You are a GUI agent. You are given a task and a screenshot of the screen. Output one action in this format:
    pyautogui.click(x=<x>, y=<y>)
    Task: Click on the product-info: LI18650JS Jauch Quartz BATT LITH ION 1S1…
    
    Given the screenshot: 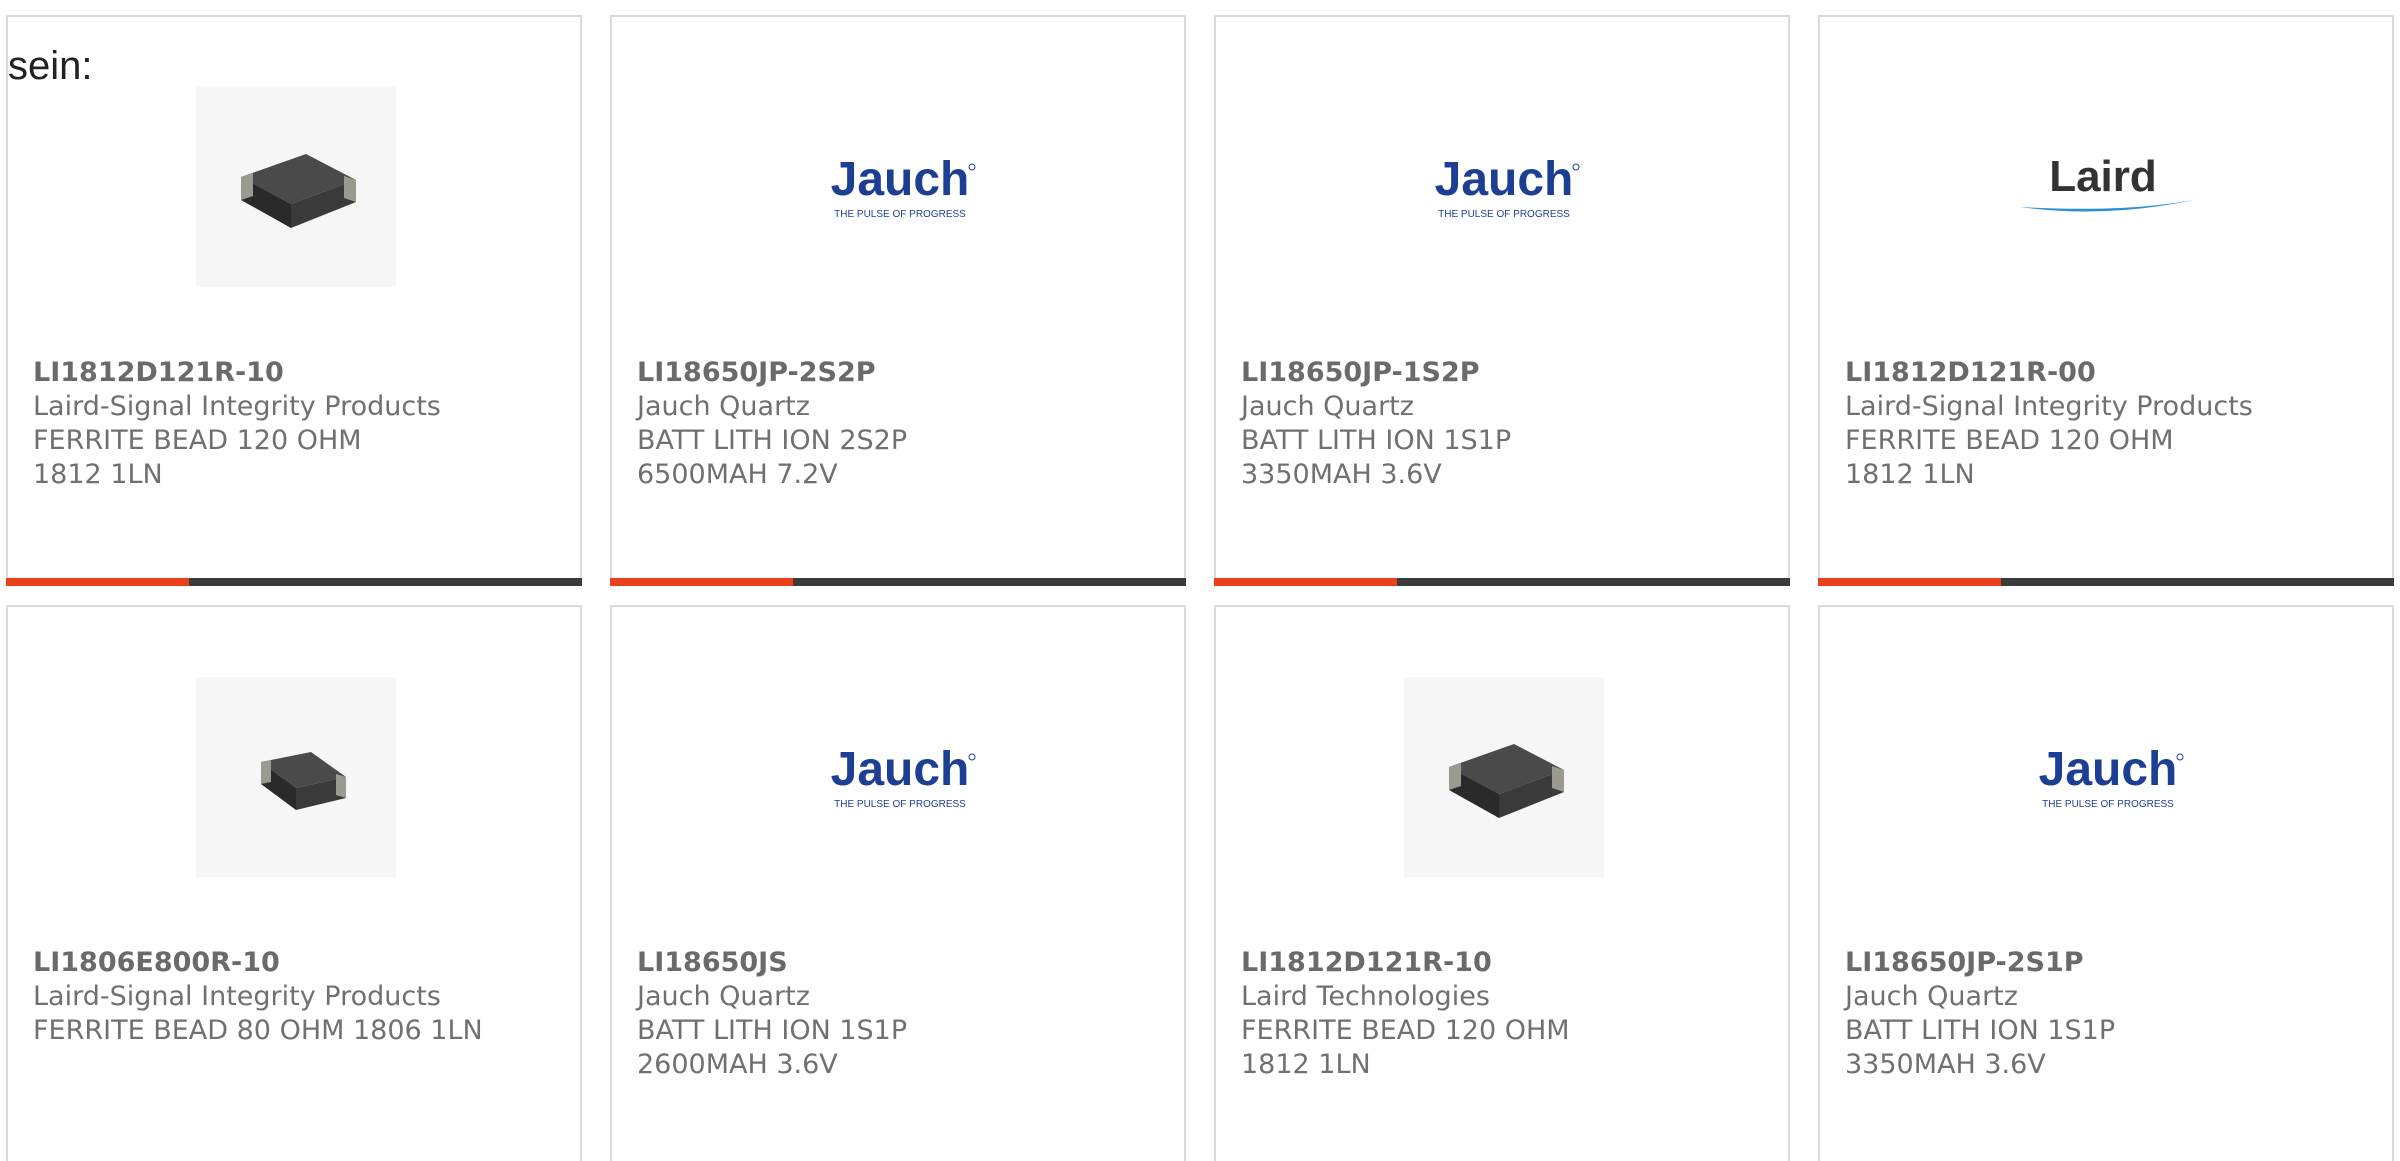 What is the action you would take?
    pyautogui.click(x=900, y=1014)
    